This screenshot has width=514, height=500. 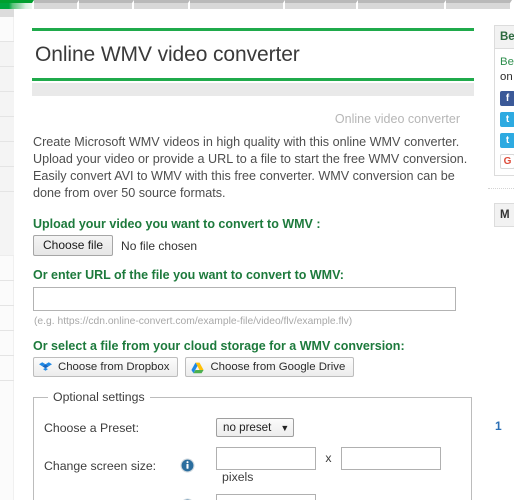 I want to click on sidebar-list: 1, so click(x=501, y=332).